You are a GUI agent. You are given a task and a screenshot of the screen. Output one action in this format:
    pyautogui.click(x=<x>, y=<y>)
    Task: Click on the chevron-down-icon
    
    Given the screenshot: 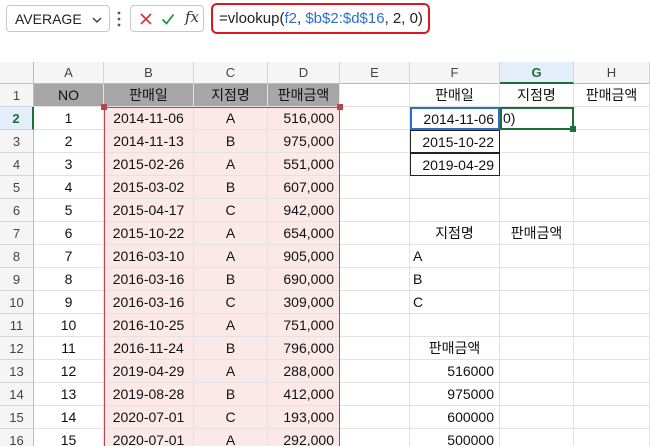 What is the action you would take?
    pyautogui.click(x=97, y=20)
    